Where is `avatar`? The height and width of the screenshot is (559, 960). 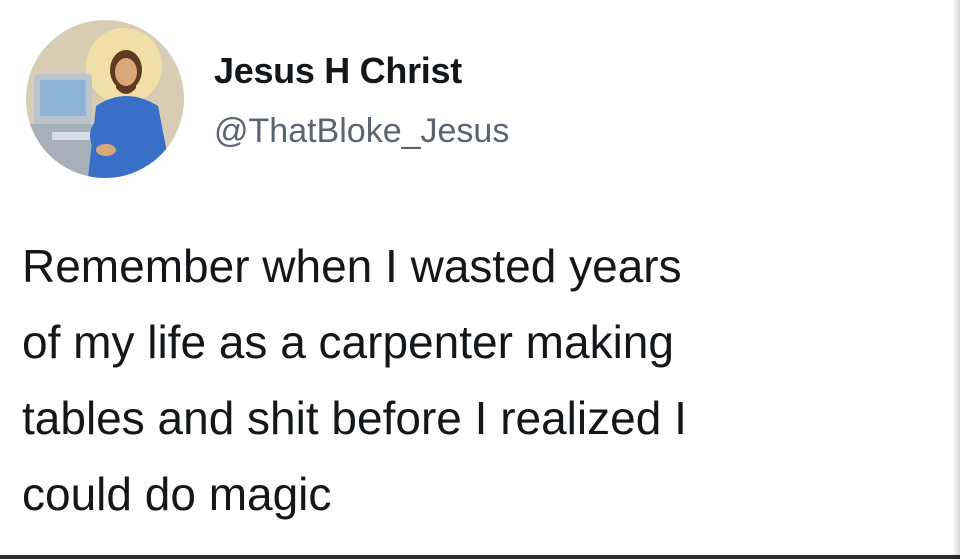
avatar is located at coordinates (105, 99).